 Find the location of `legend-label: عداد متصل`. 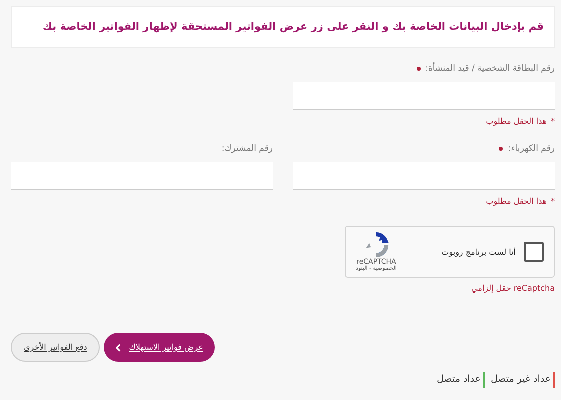

legend-label: عداد متصل is located at coordinates (459, 380).